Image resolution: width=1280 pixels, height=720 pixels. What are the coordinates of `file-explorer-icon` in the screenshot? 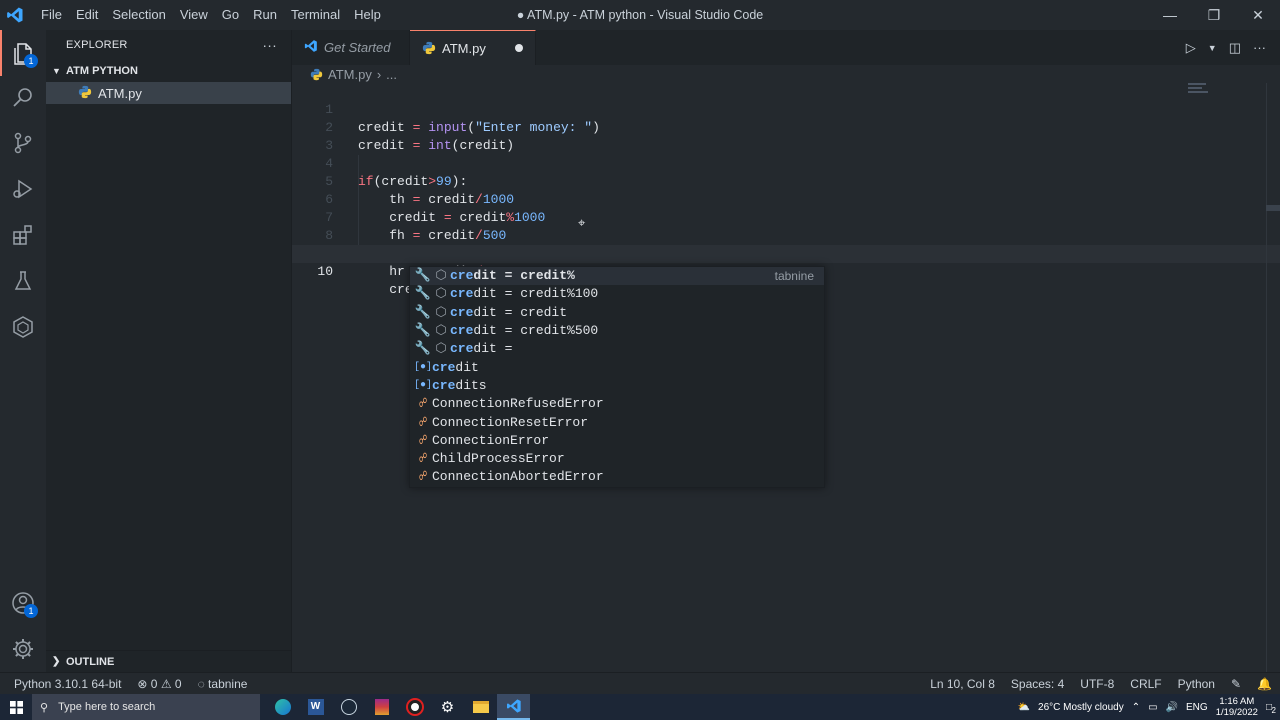 It's located at (480, 707).